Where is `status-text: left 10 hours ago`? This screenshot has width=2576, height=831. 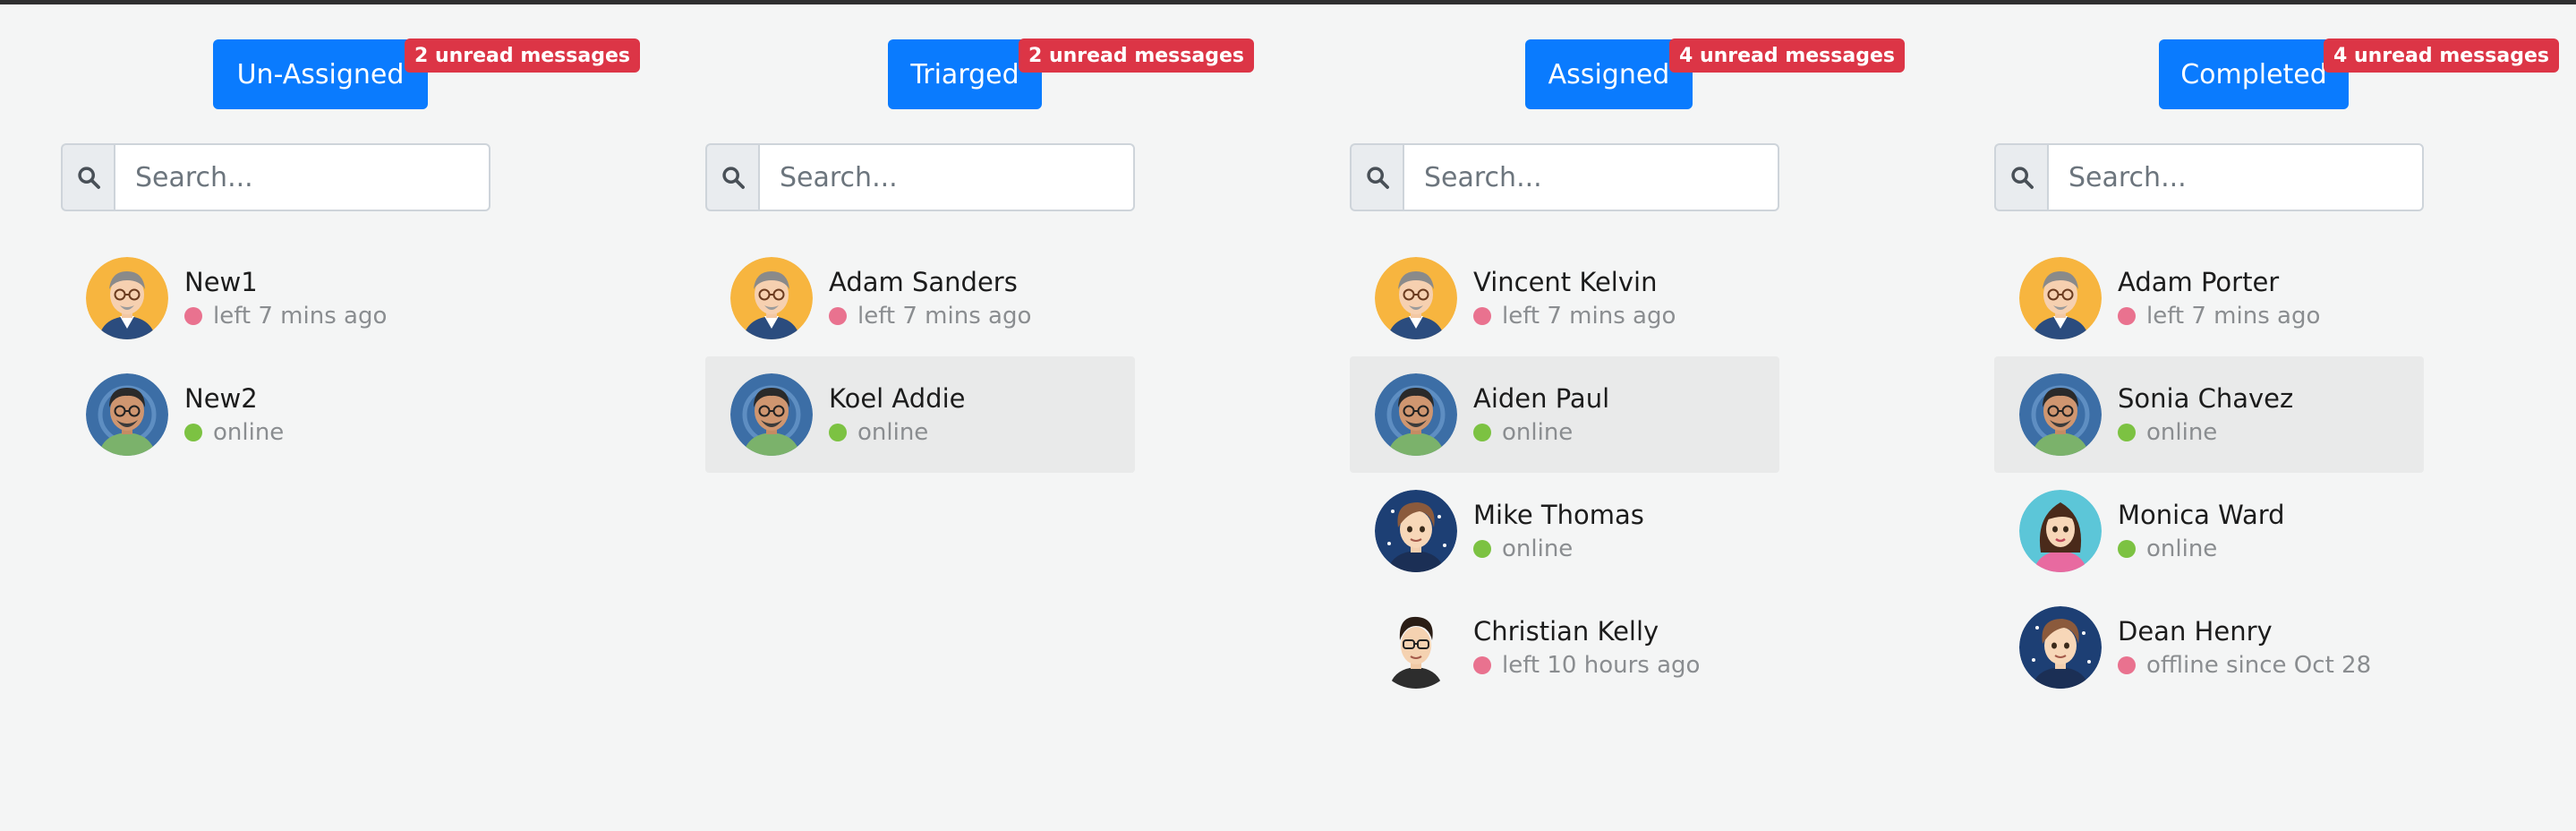 status-text: left 10 hours ago is located at coordinates (1601, 665).